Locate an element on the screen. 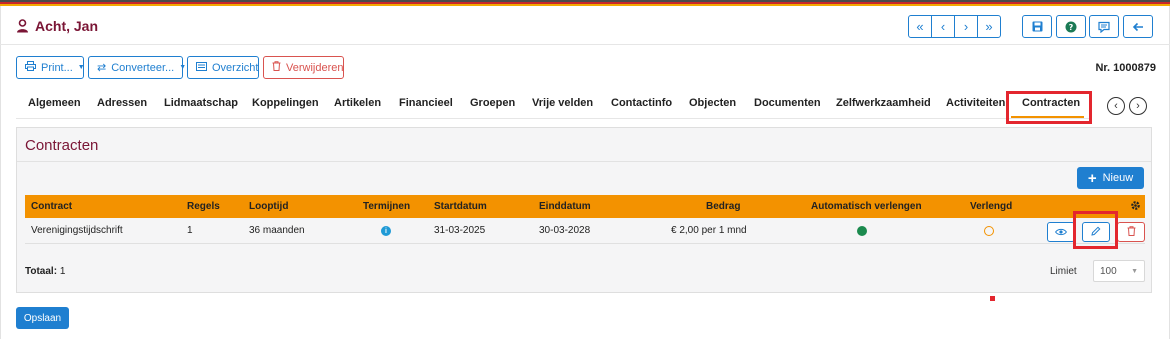 The width and height of the screenshot is (1170, 339). cell-looptijd: 36 maanden is located at coordinates (277, 230).